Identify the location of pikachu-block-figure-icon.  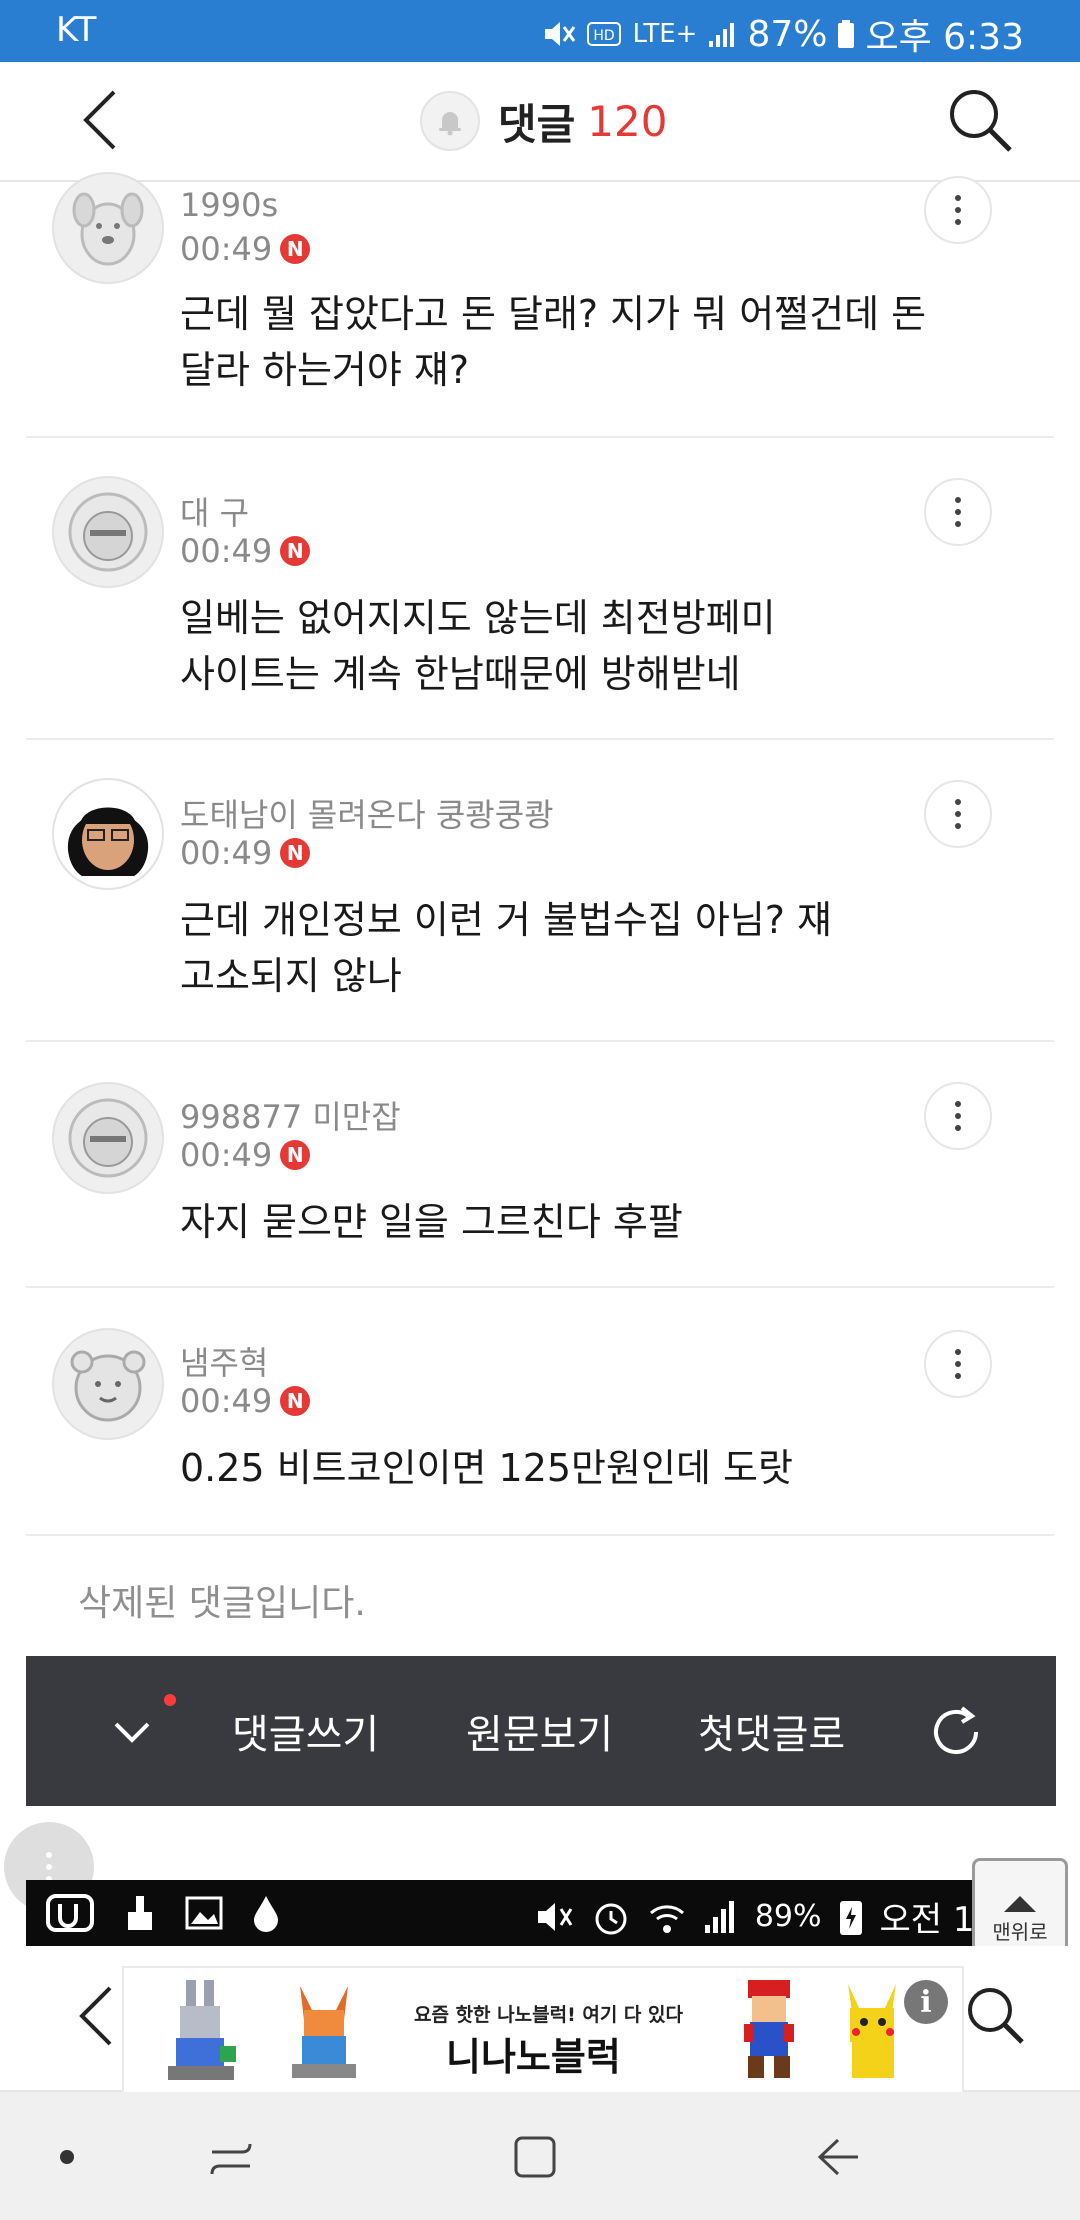
(872, 2031).